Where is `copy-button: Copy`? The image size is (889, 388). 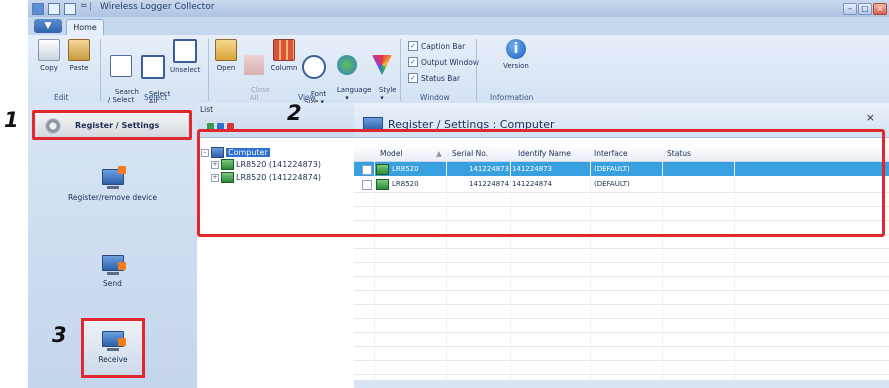
copy-button: Copy is located at coordinates (49, 55).